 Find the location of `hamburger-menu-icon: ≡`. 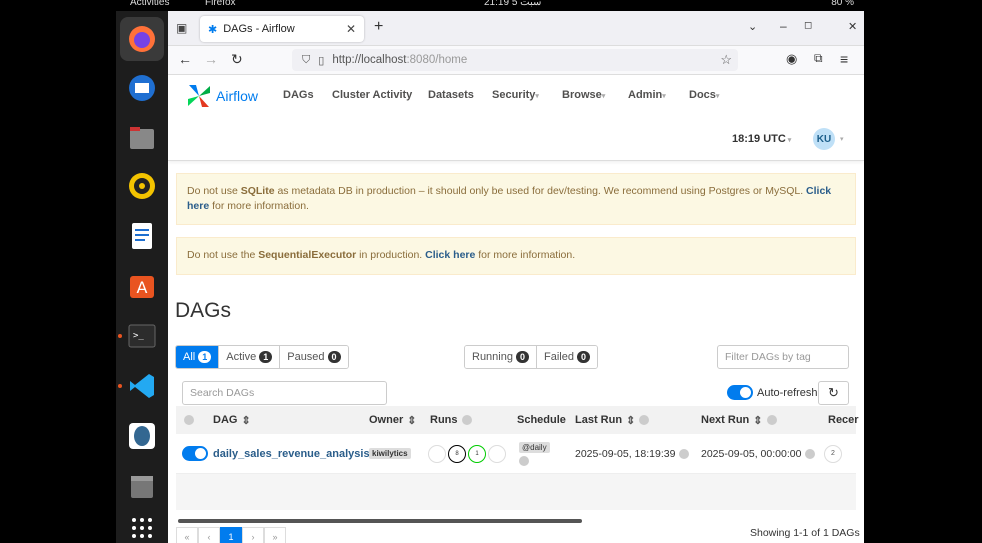

hamburger-menu-icon: ≡ is located at coordinates (844, 59).